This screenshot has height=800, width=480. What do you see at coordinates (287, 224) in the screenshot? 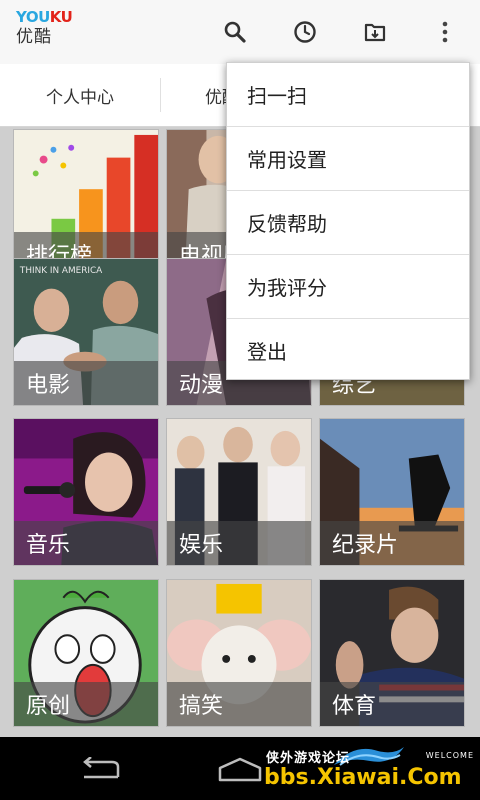
I see `menu-item-label: 反馈帮助` at bounding box center [287, 224].